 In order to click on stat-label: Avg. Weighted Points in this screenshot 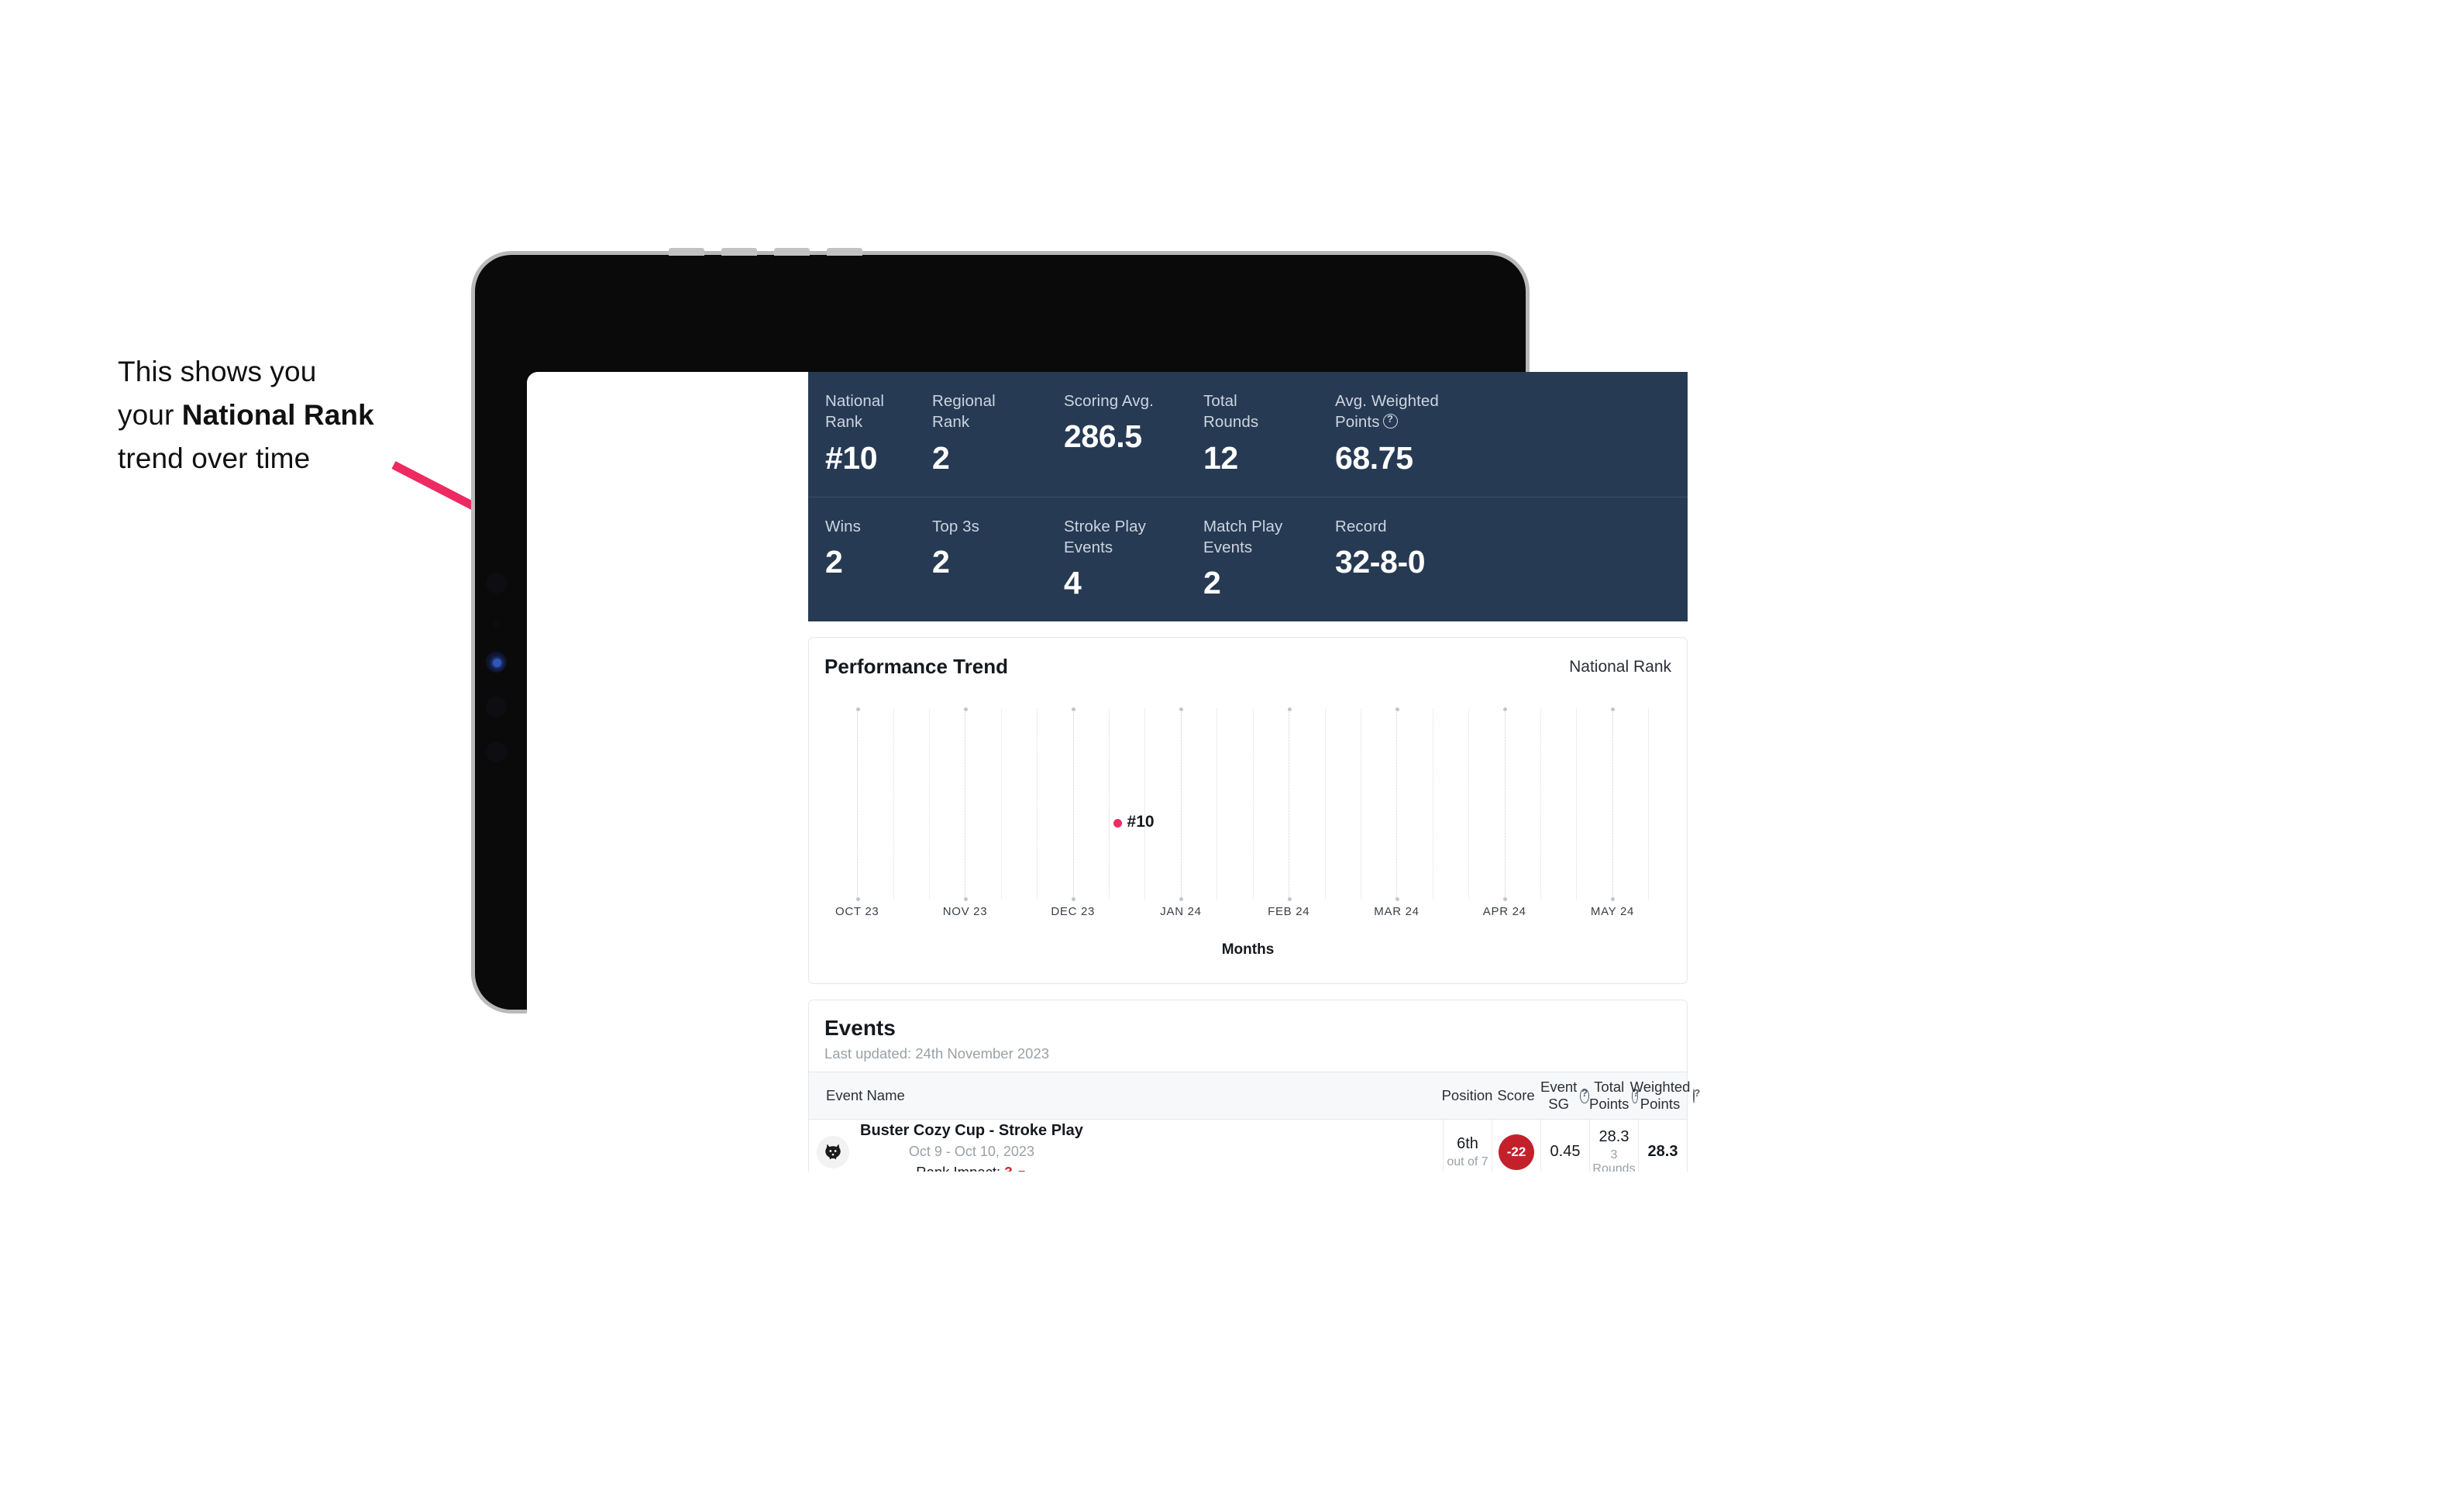, I will do `click(1451, 412)`.